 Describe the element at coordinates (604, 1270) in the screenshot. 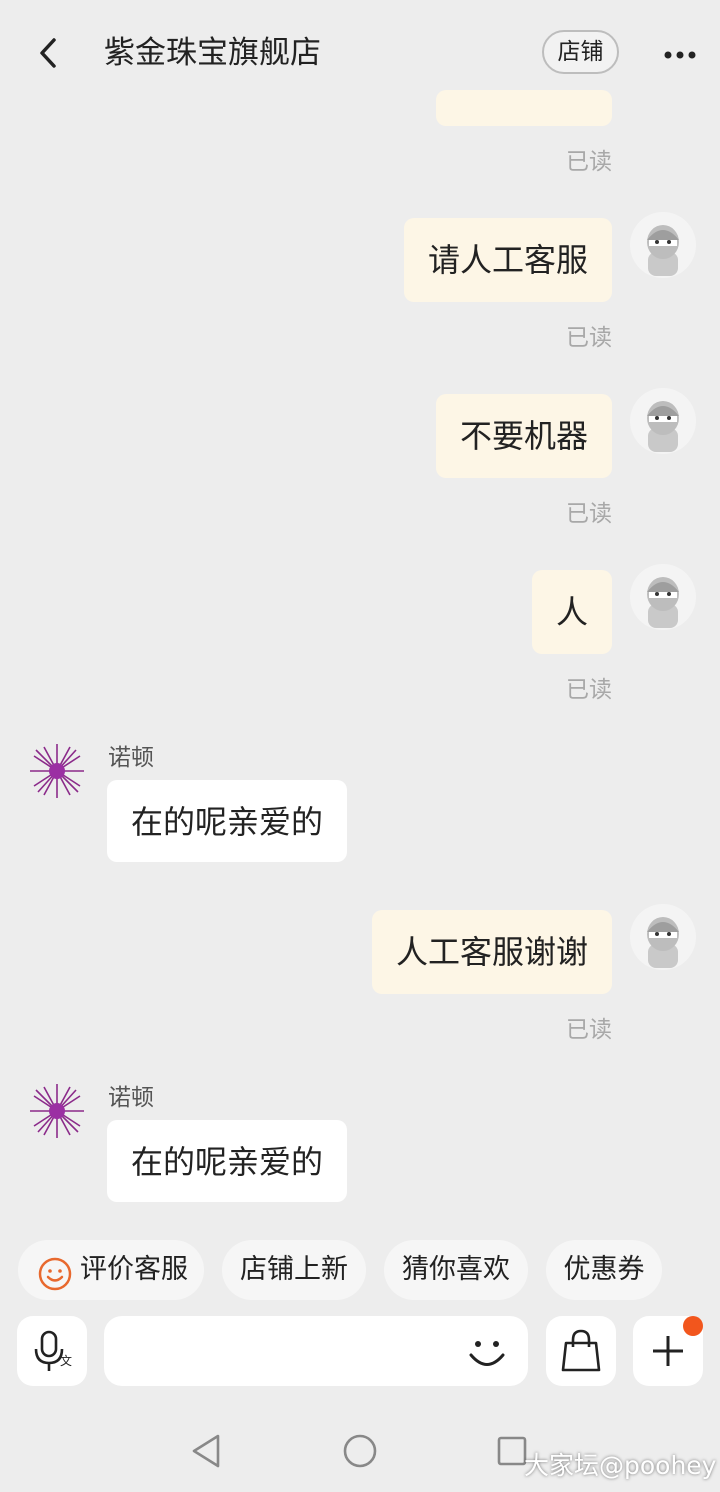

I see `coupons-chip: 优惠券` at that location.